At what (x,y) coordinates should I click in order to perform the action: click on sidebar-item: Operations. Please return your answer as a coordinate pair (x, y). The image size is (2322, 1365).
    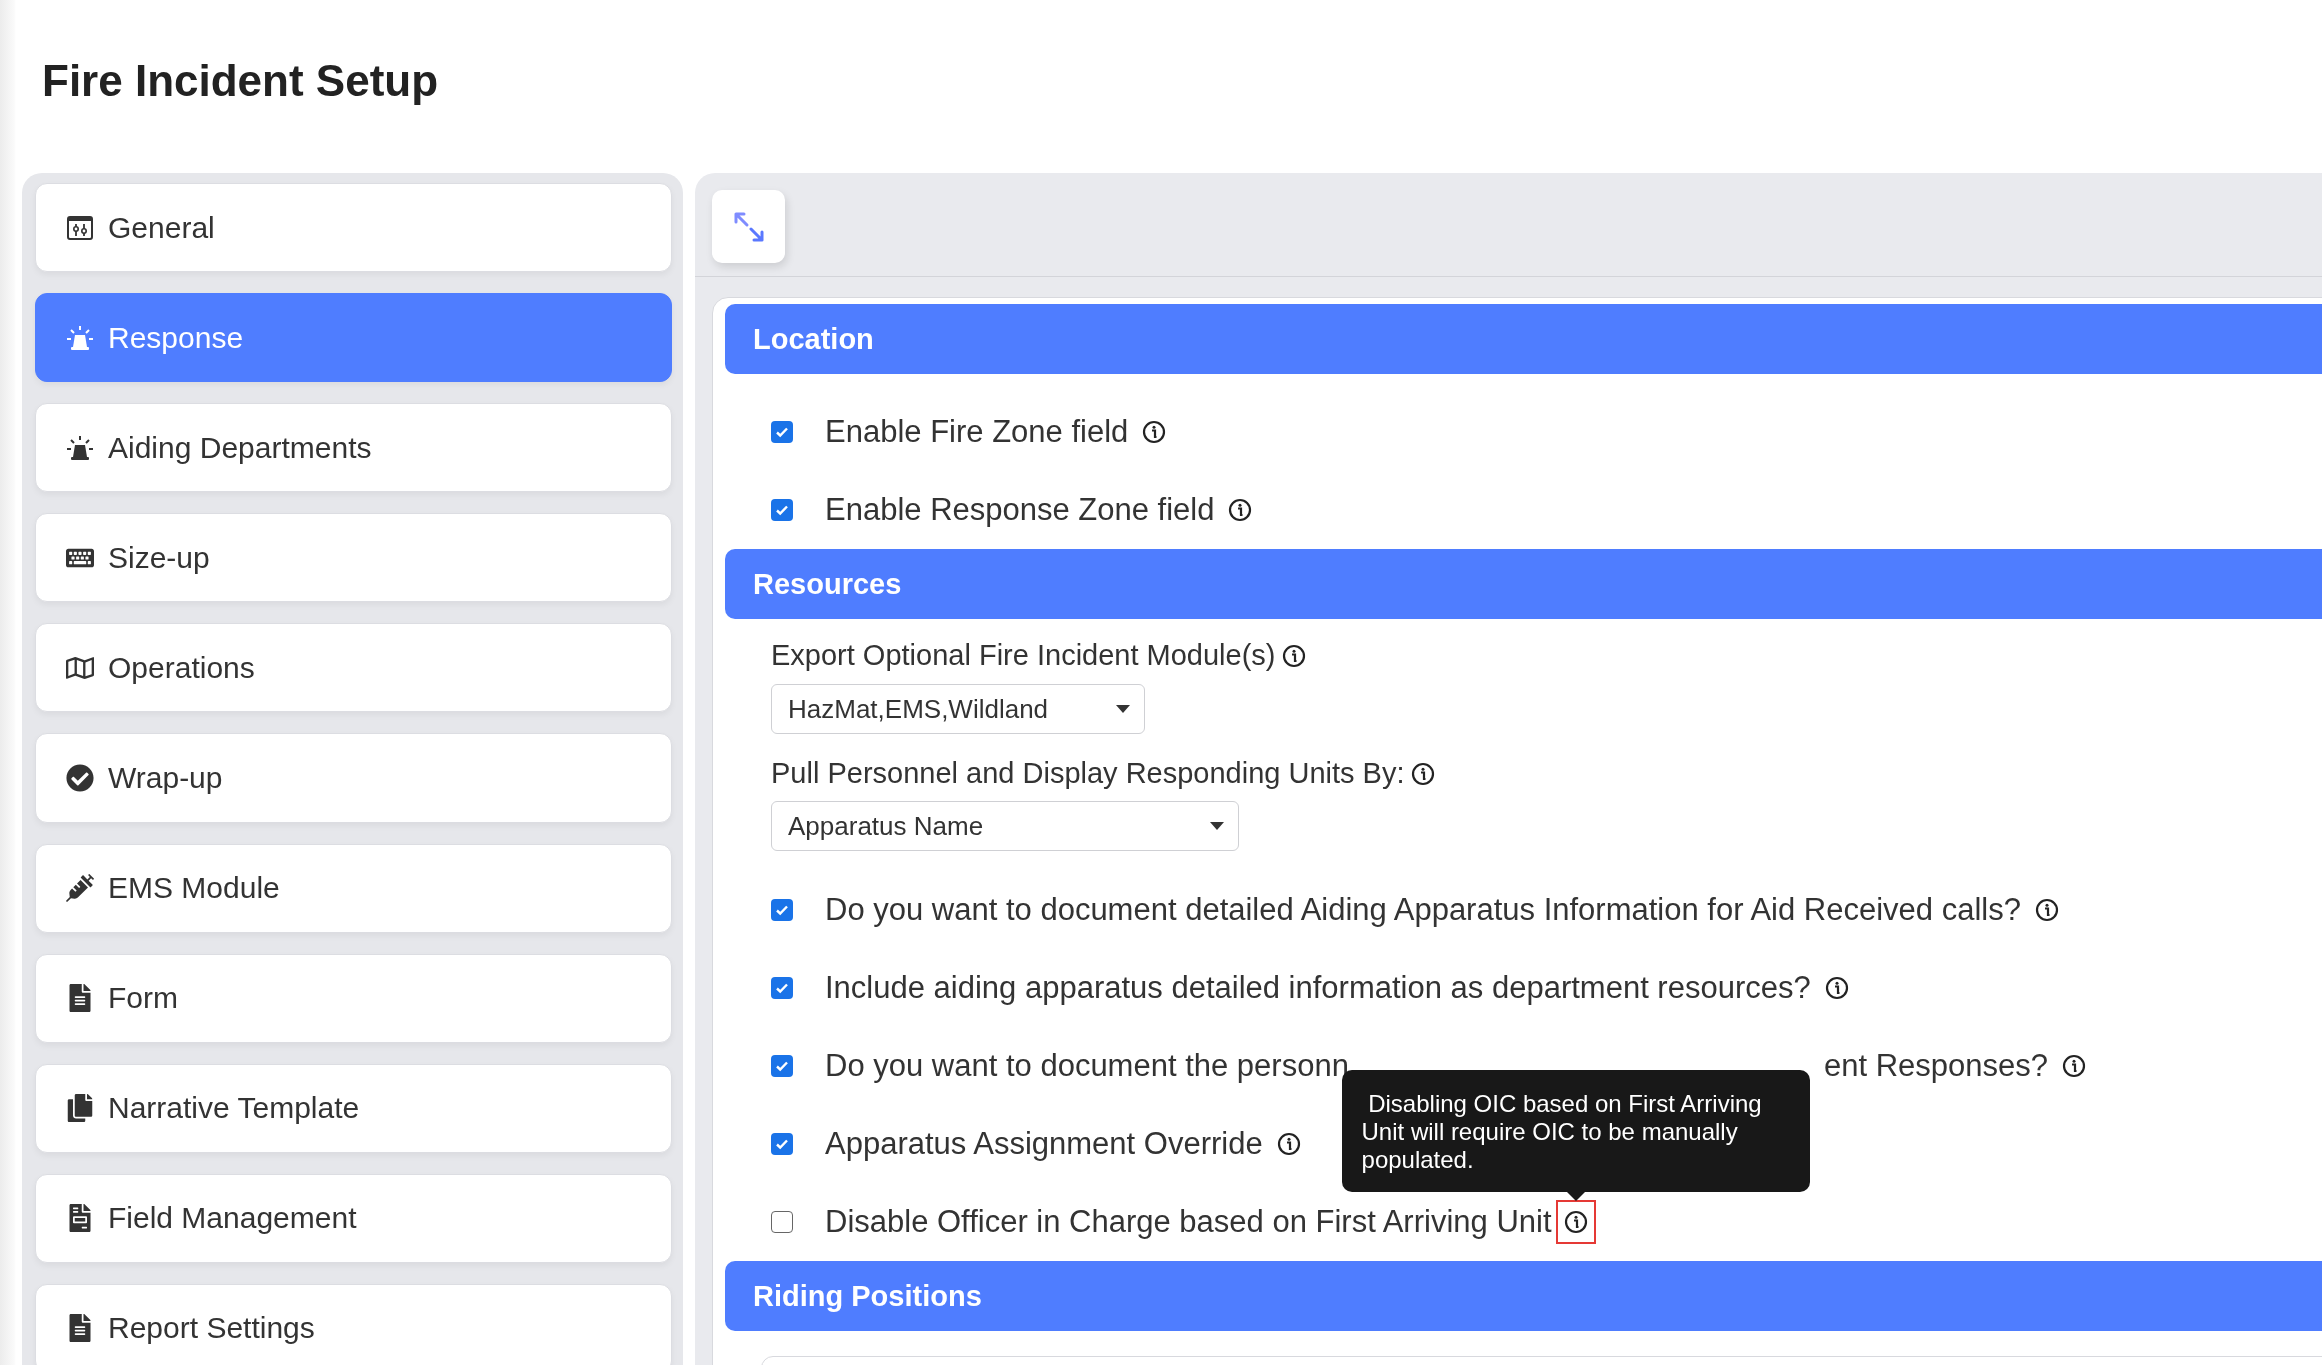
    Looking at the image, I should click on (353, 668).